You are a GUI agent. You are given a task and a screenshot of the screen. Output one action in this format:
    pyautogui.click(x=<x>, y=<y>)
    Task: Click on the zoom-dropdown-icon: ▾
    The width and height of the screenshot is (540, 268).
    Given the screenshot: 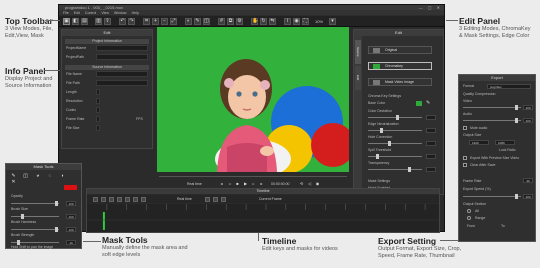 What is the action you would take?
    pyautogui.click(x=332, y=21)
    